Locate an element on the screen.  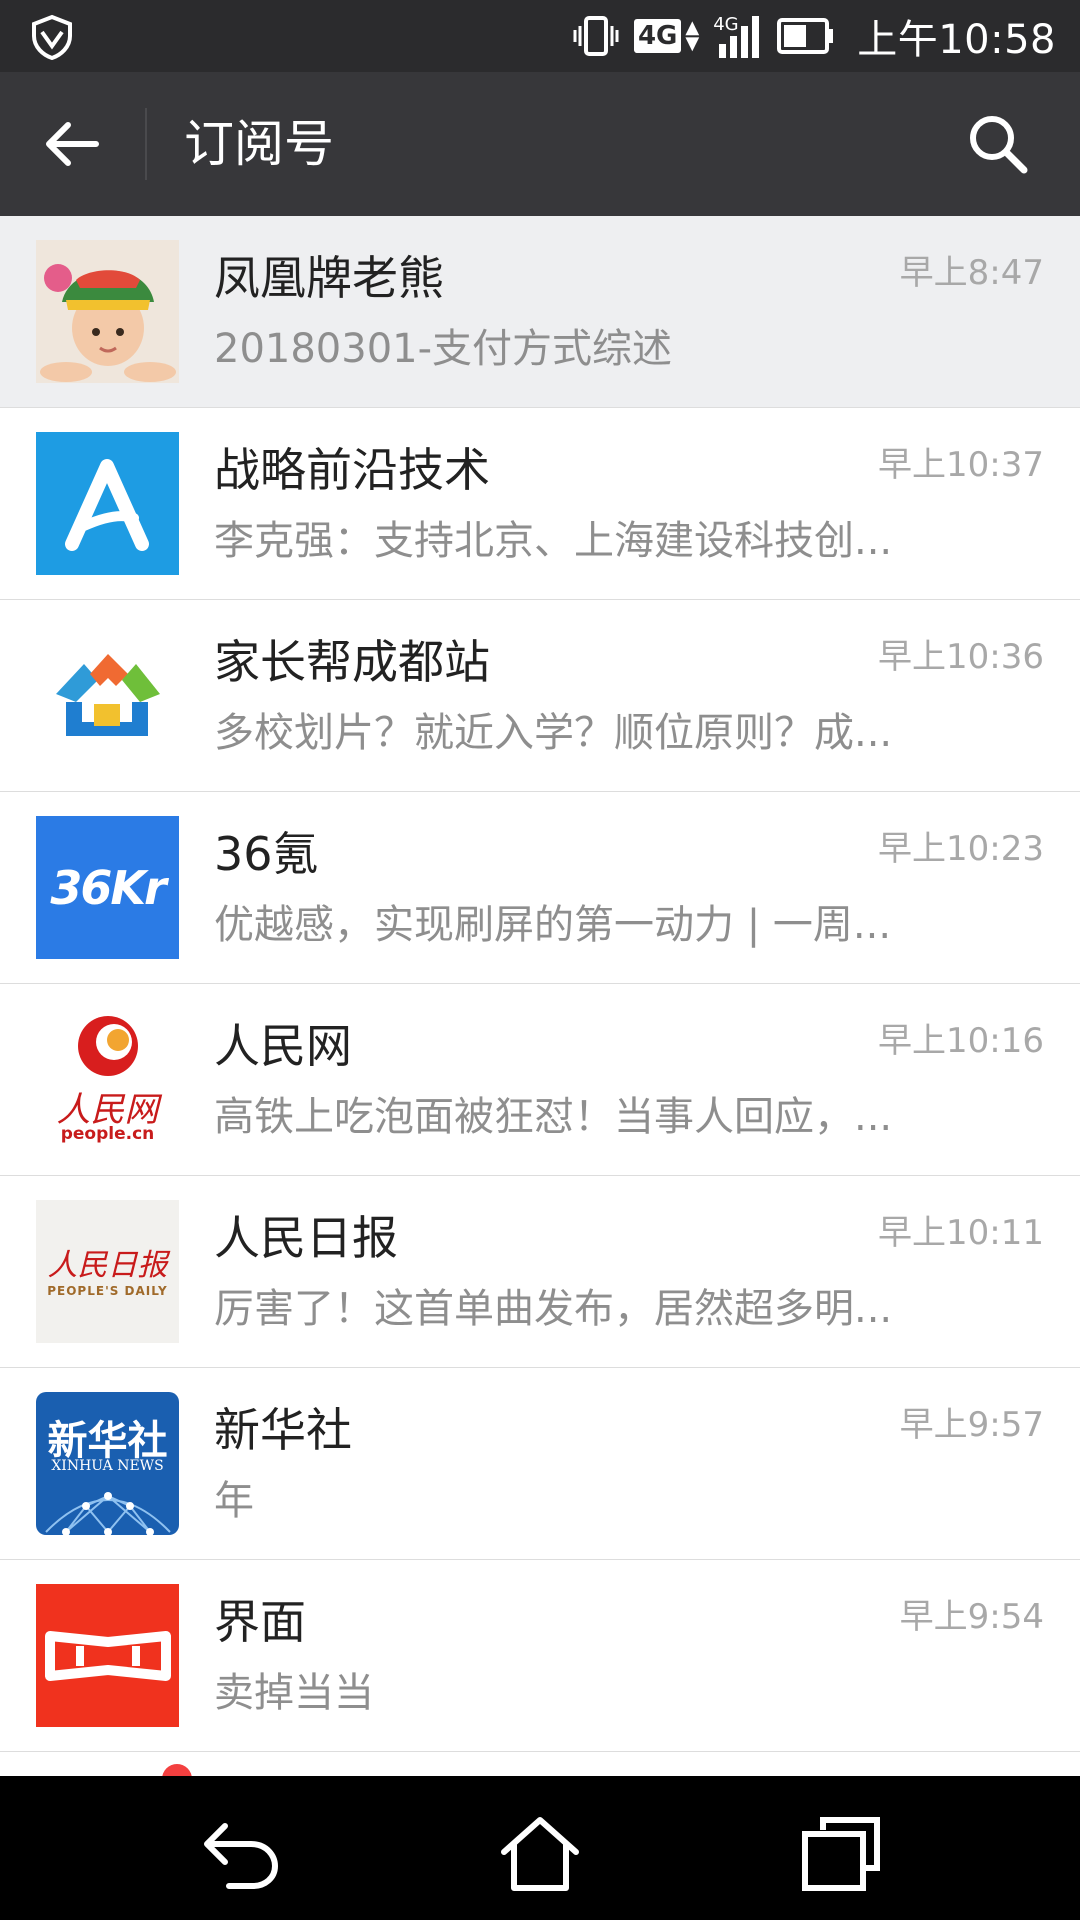
network-badge-label: 4G is located at coordinates (657, 36).